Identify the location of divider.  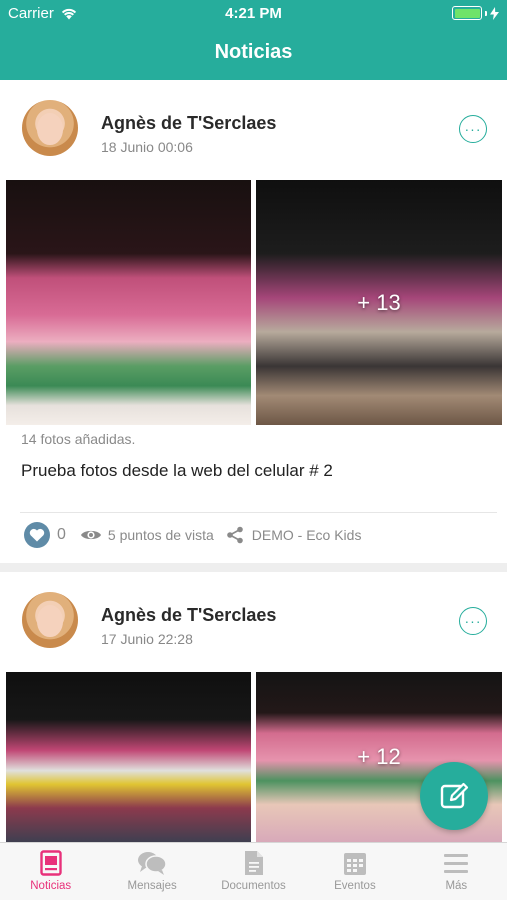
(258, 512).